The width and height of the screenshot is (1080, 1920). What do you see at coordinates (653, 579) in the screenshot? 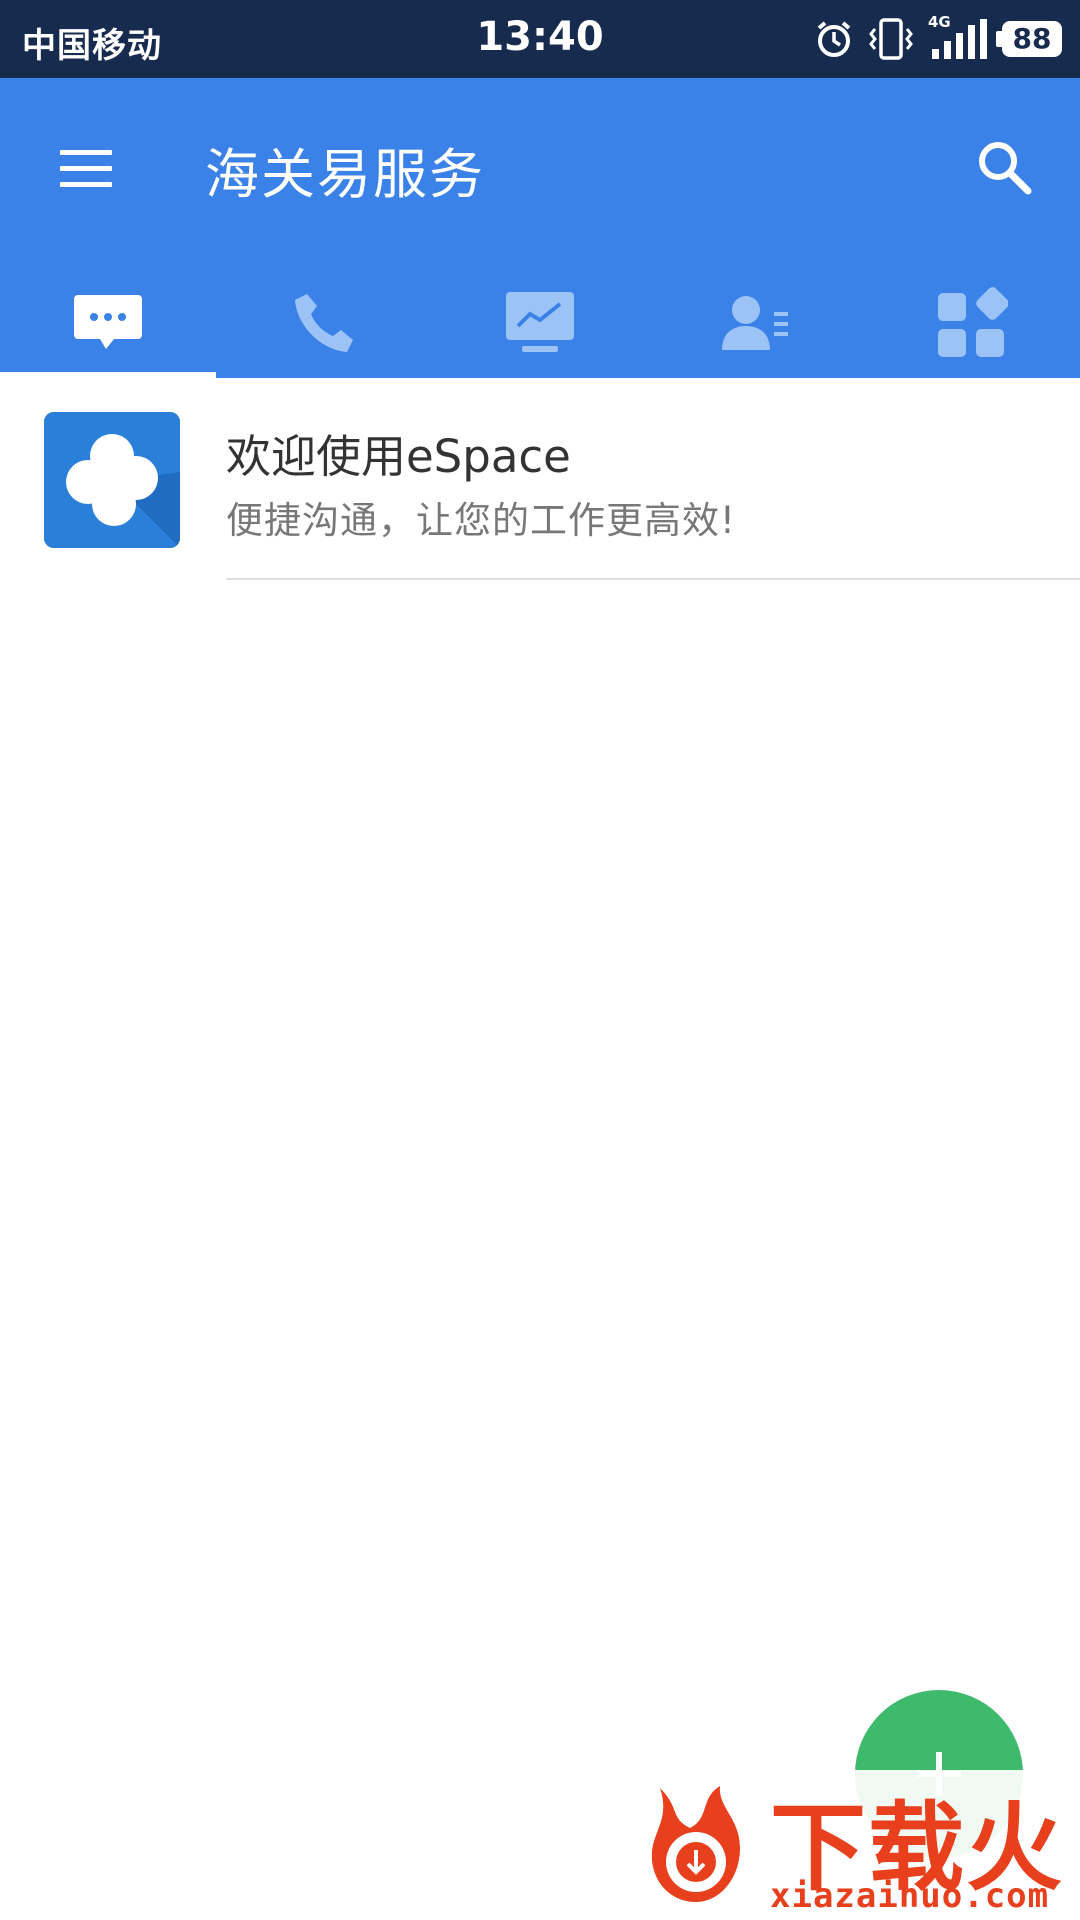
I see `divider` at bounding box center [653, 579].